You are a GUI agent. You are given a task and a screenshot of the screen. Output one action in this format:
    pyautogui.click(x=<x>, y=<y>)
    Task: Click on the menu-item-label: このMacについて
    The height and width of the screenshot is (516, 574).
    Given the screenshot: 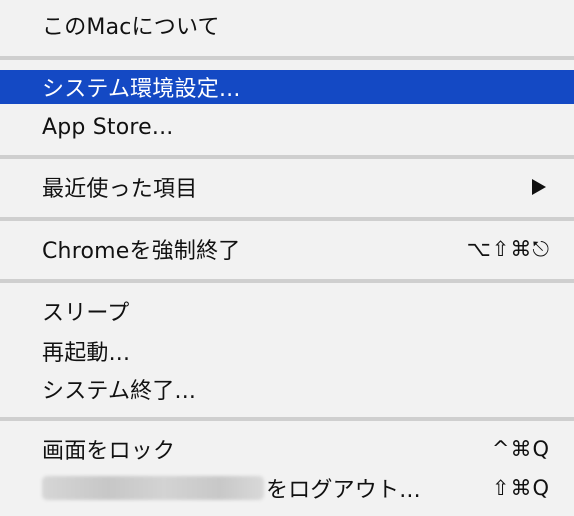 What is the action you would take?
    pyautogui.click(x=131, y=27)
    